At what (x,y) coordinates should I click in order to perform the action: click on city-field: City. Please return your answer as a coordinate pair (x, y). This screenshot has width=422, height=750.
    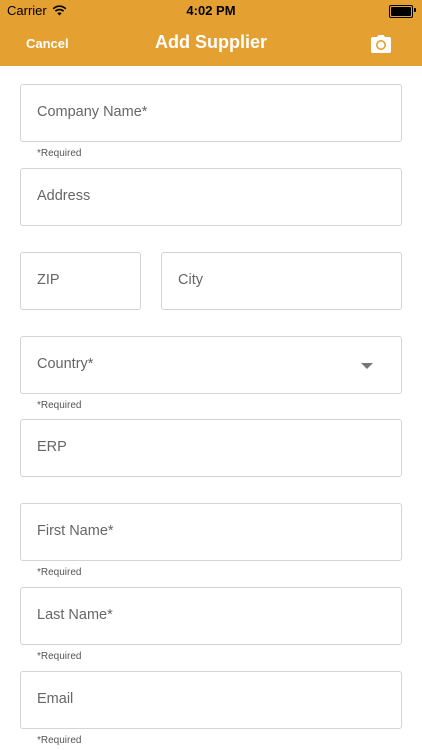
    Looking at the image, I should click on (281, 281).